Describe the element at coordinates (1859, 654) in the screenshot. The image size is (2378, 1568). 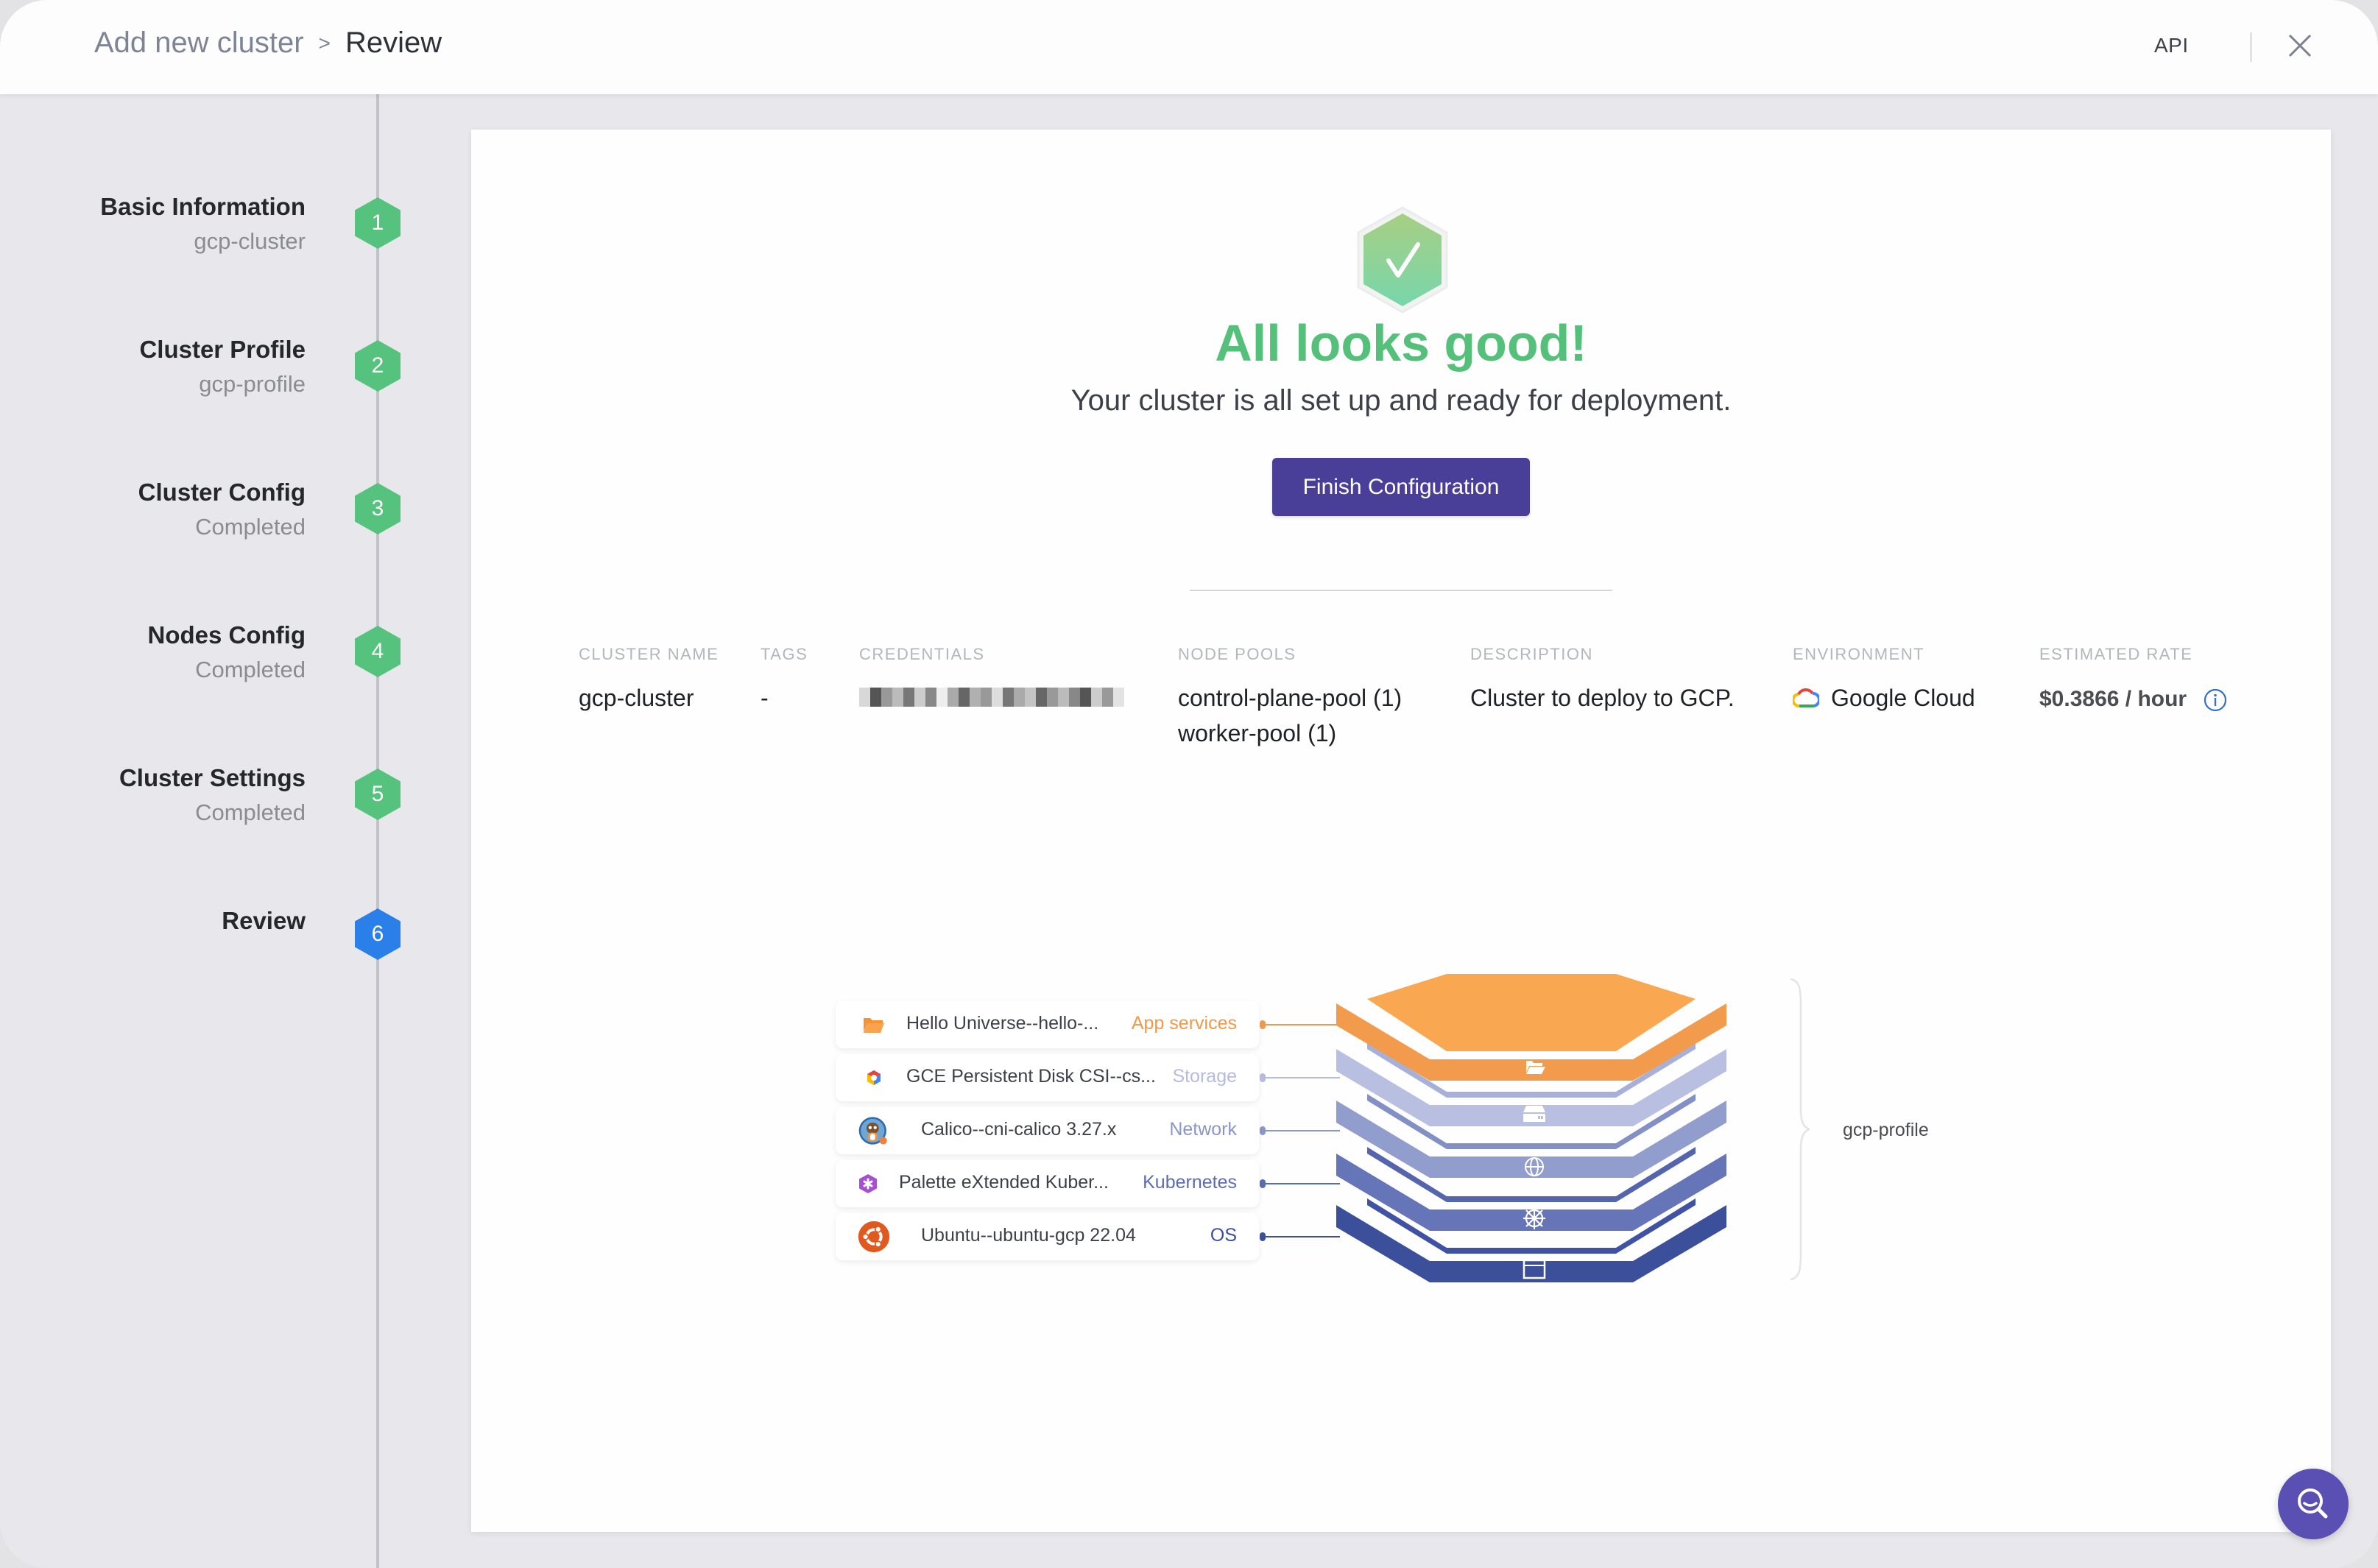
I see `detail-label: ENVIRONMENT` at that location.